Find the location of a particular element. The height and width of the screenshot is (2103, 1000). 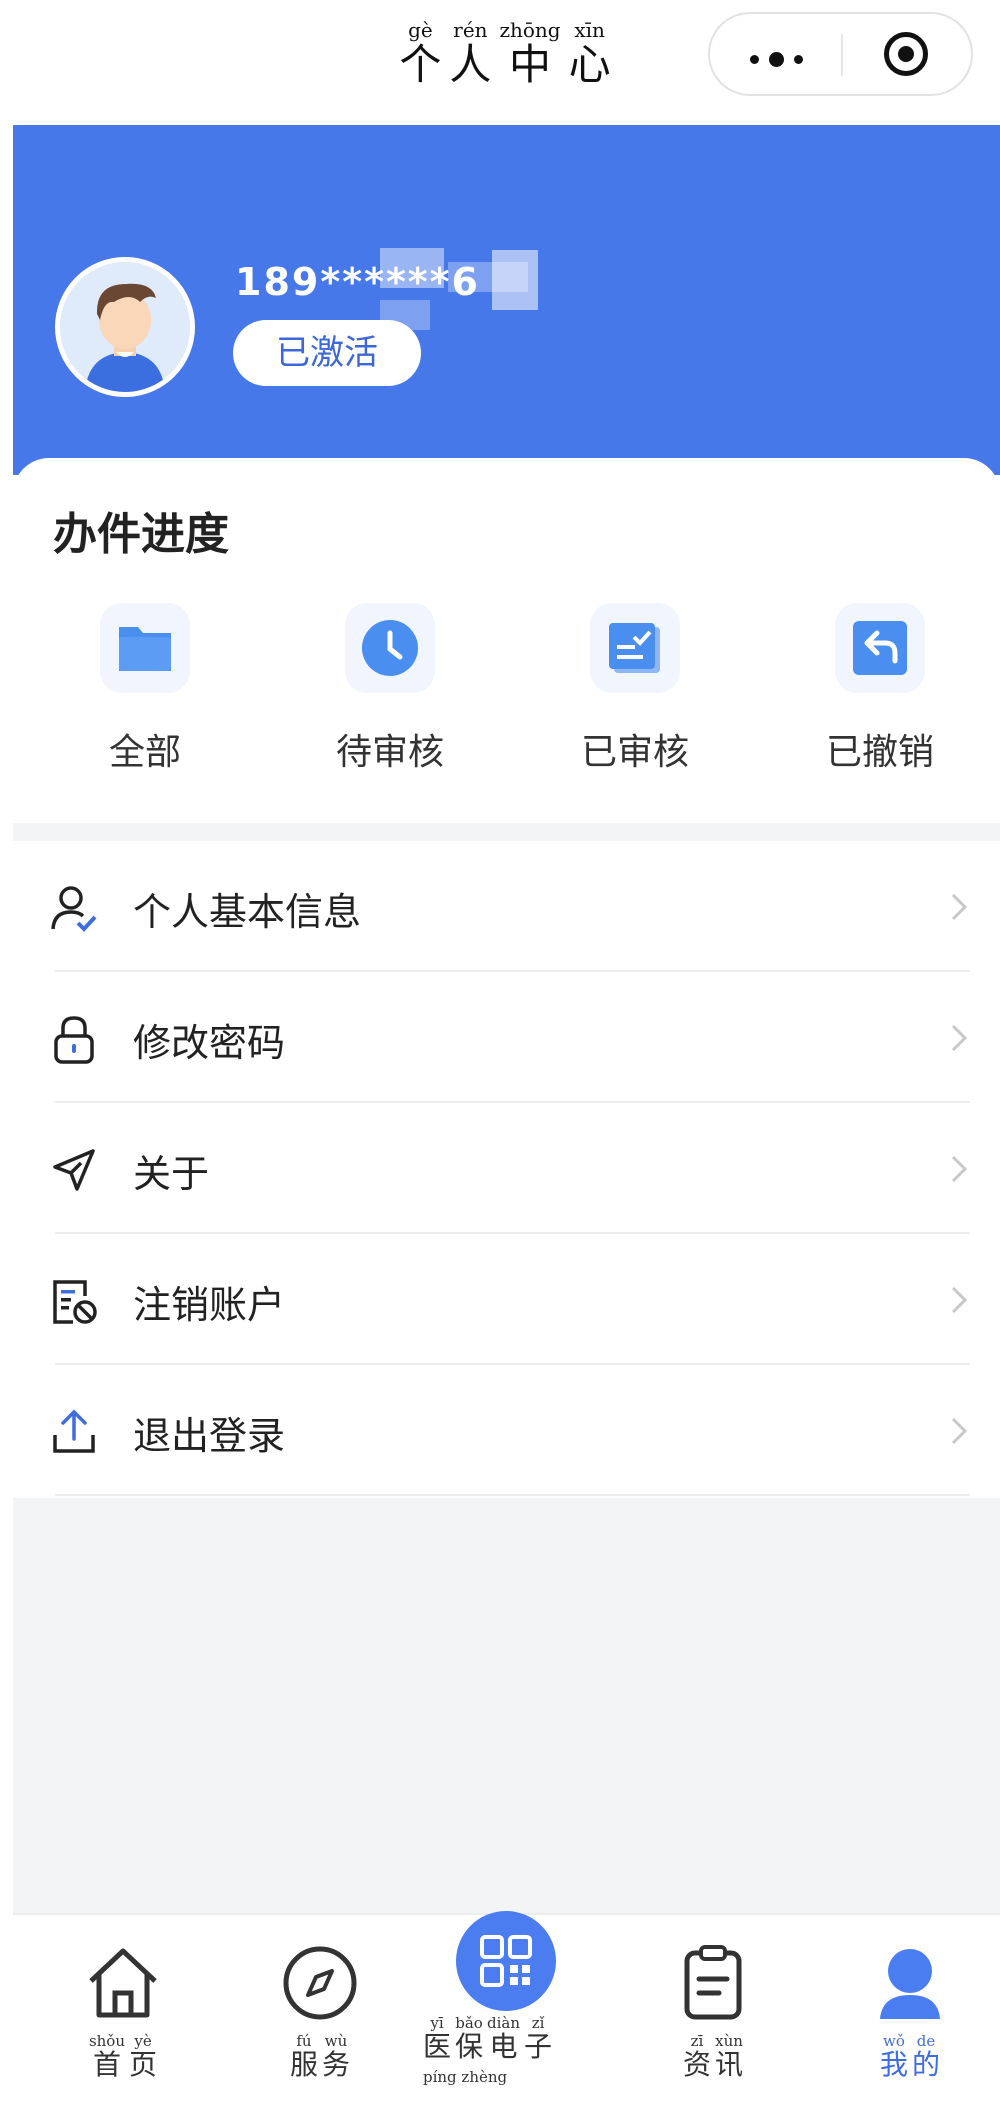

menu-item-about: 关于 is located at coordinates (506, 1168).